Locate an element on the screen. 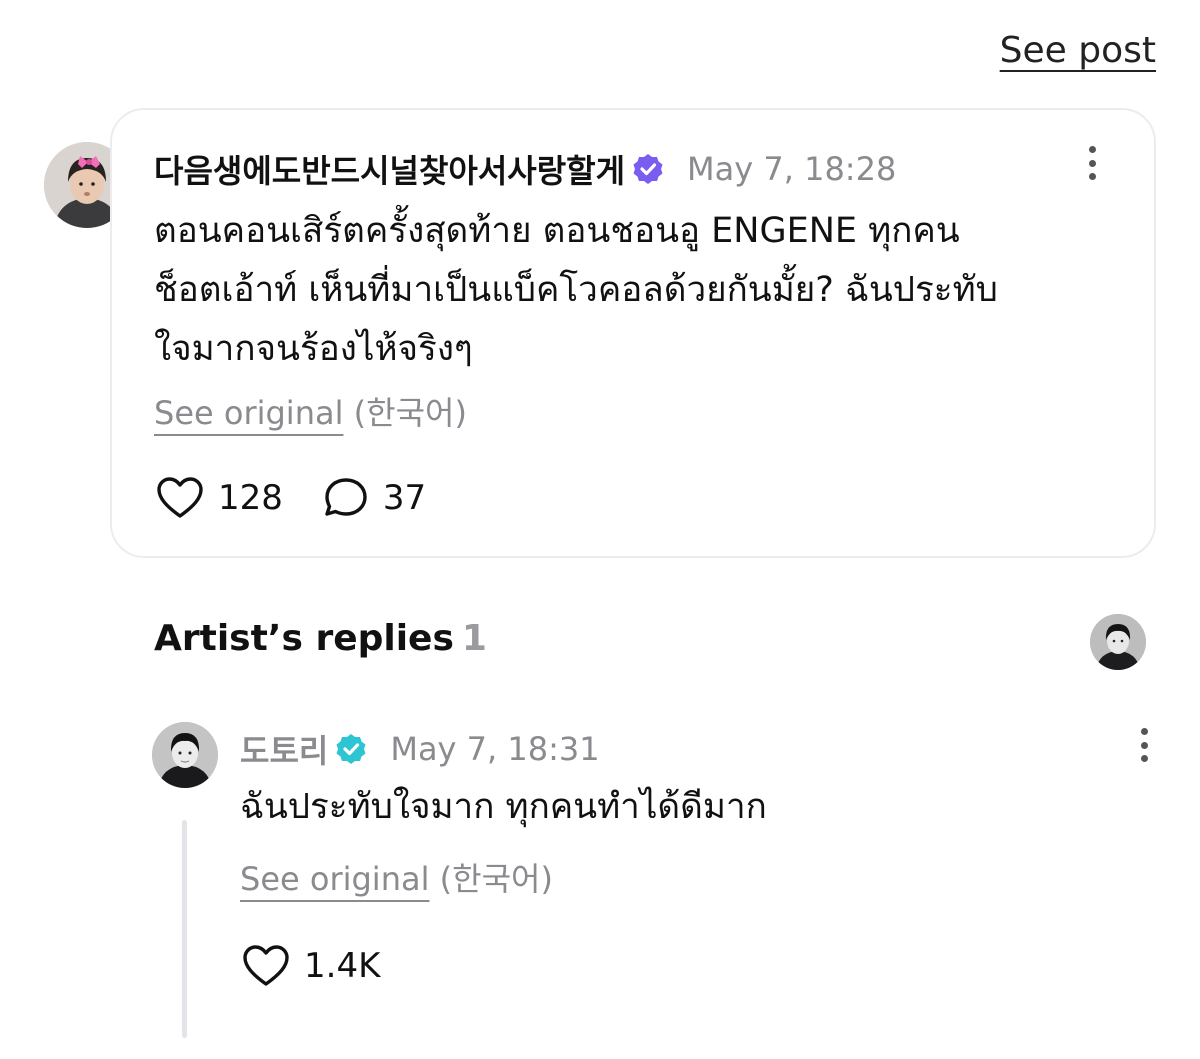 Image resolution: width=1200 pixels, height=1059 pixels. post-original-language: (한국어) is located at coordinates (410, 413).